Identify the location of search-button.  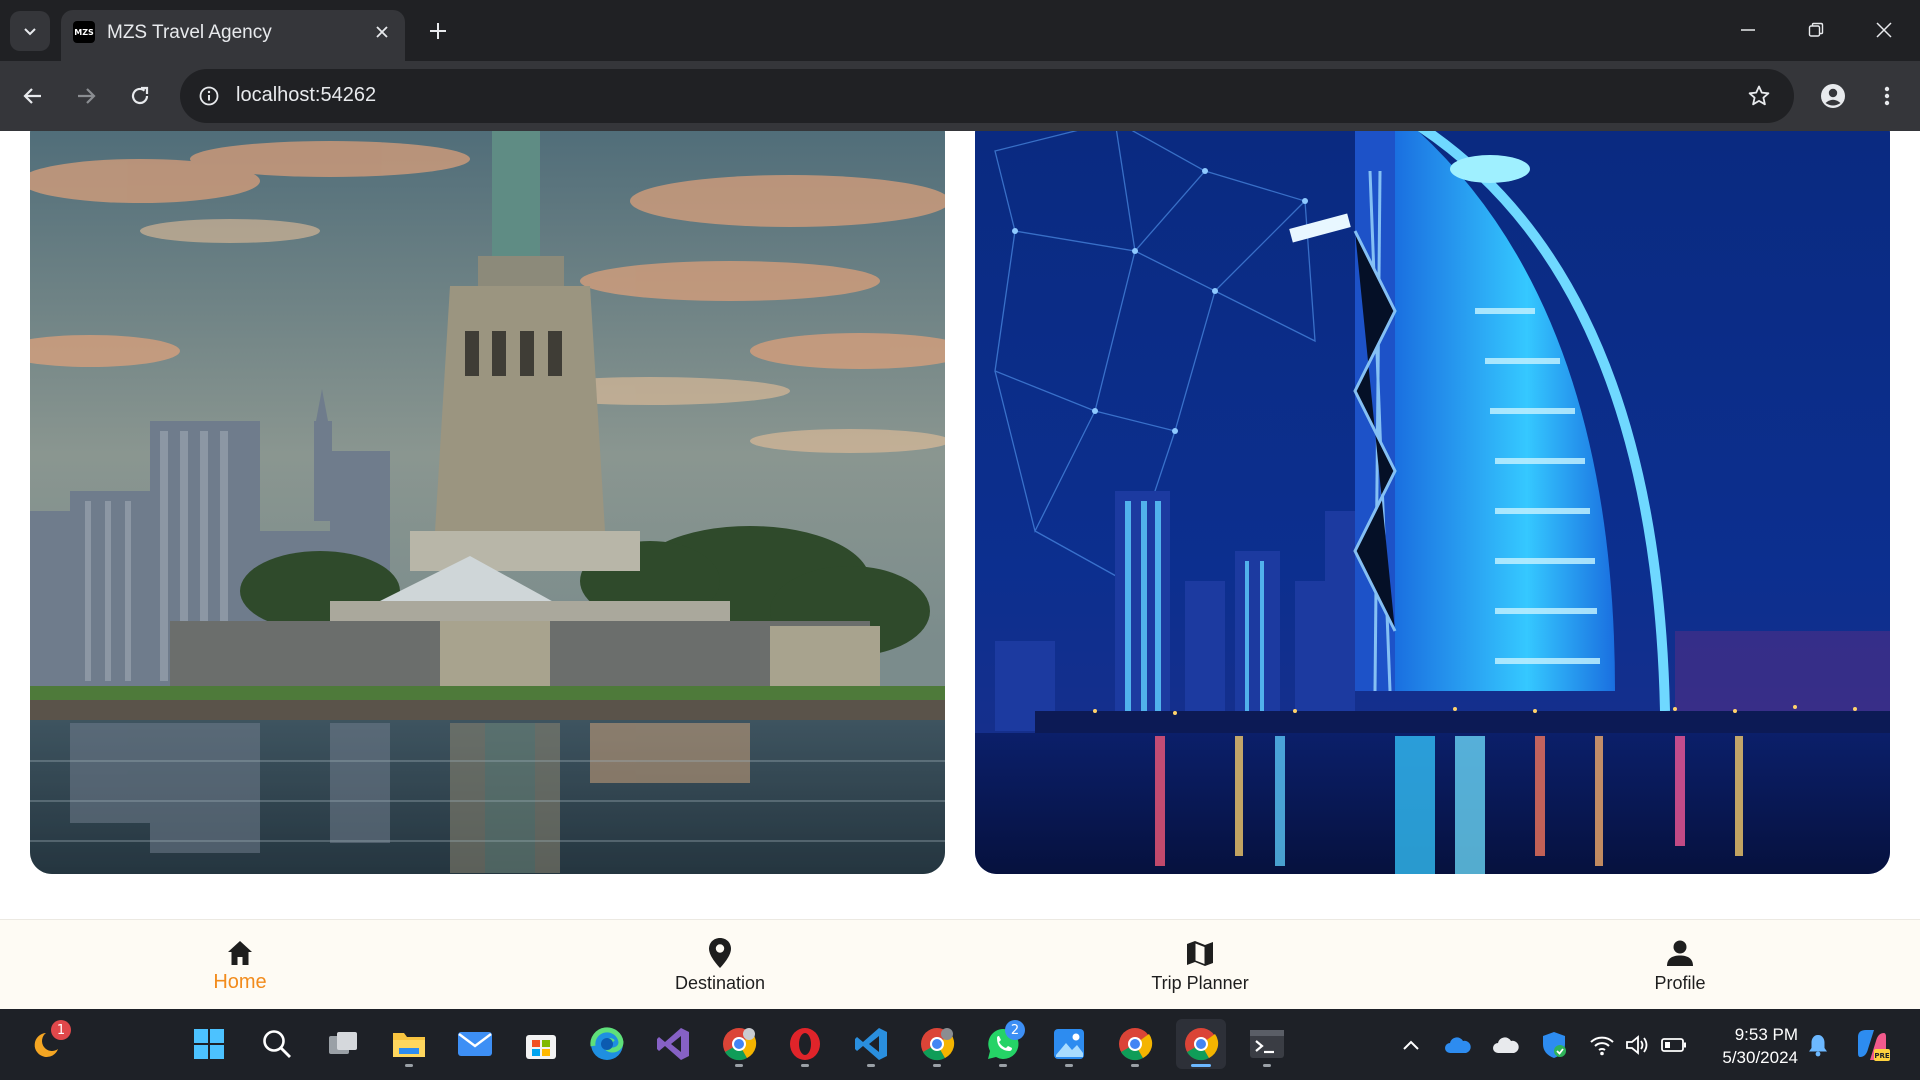
(277, 1044).